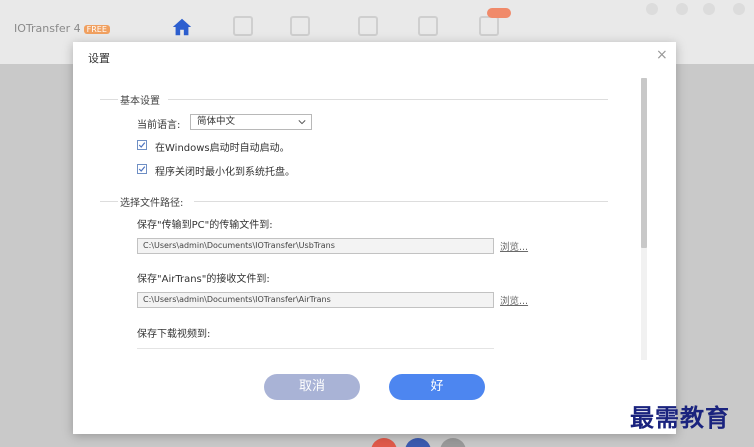 The width and height of the screenshot is (754, 447). I want to click on video-path-input, so click(315, 348).